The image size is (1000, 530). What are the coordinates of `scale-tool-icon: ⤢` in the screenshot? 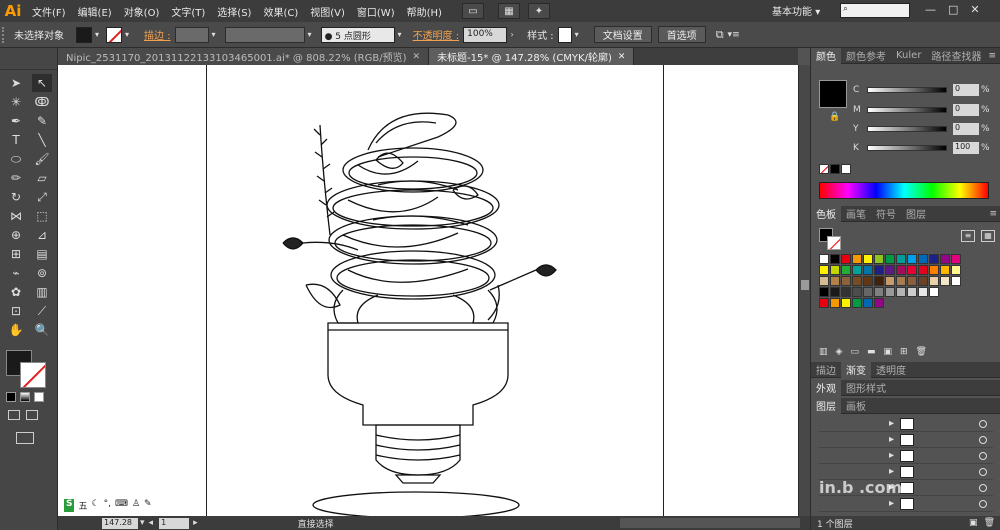 It's located at (42, 197).